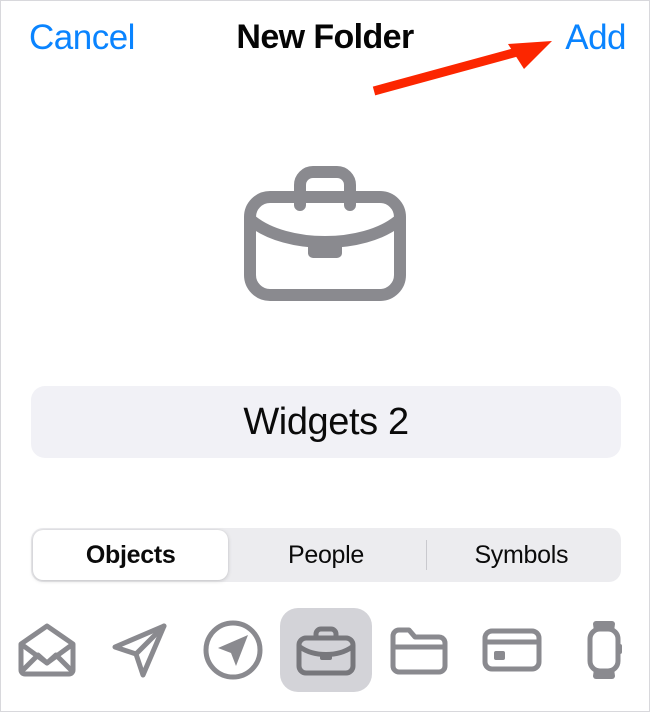  I want to click on segment-divider, so click(426, 555).